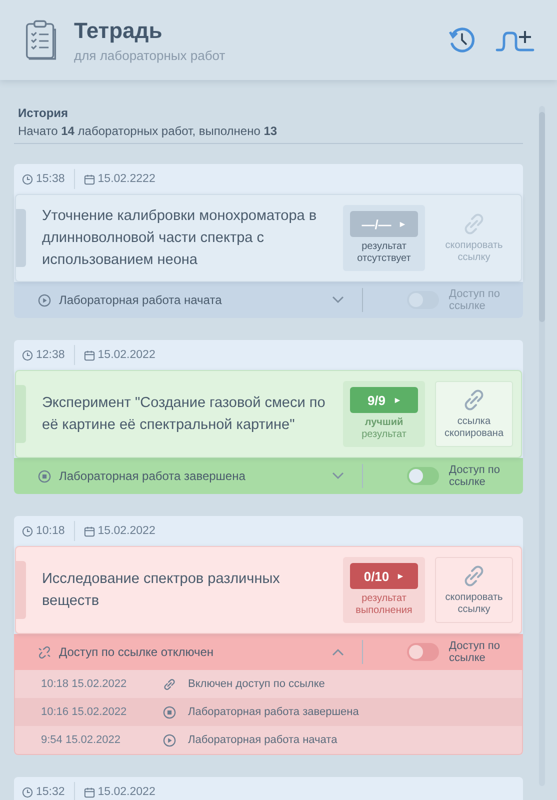 Image resolution: width=557 pixels, height=800 pixels. Describe the element at coordinates (127, 179) in the screenshot. I see `date-label: 15.02.2222` at that location.